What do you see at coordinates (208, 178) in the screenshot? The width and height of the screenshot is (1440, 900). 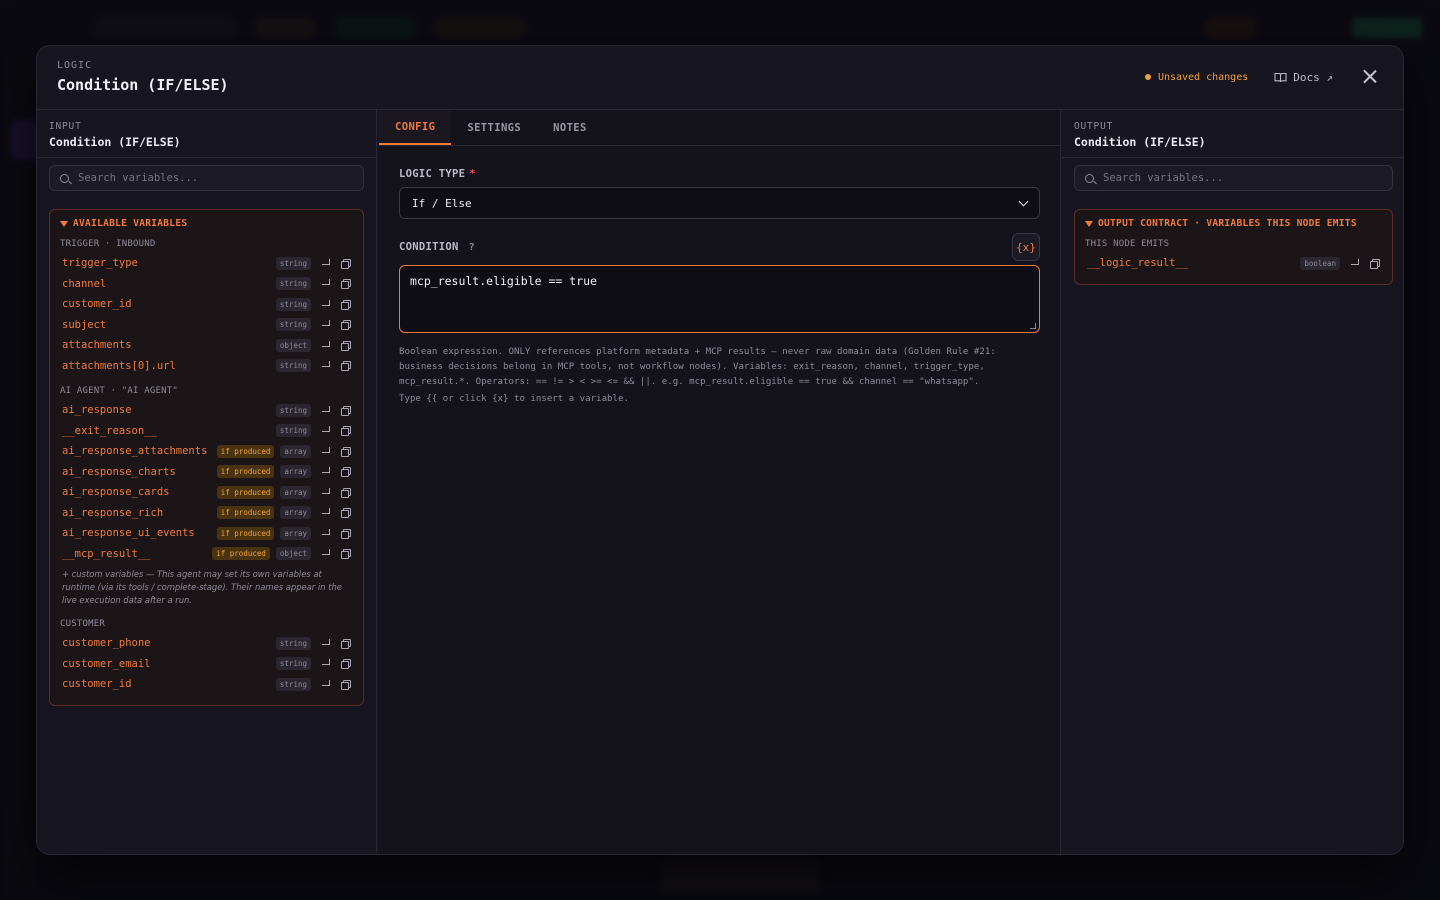 I see `input-search-field` at bounding box center [208, 178].